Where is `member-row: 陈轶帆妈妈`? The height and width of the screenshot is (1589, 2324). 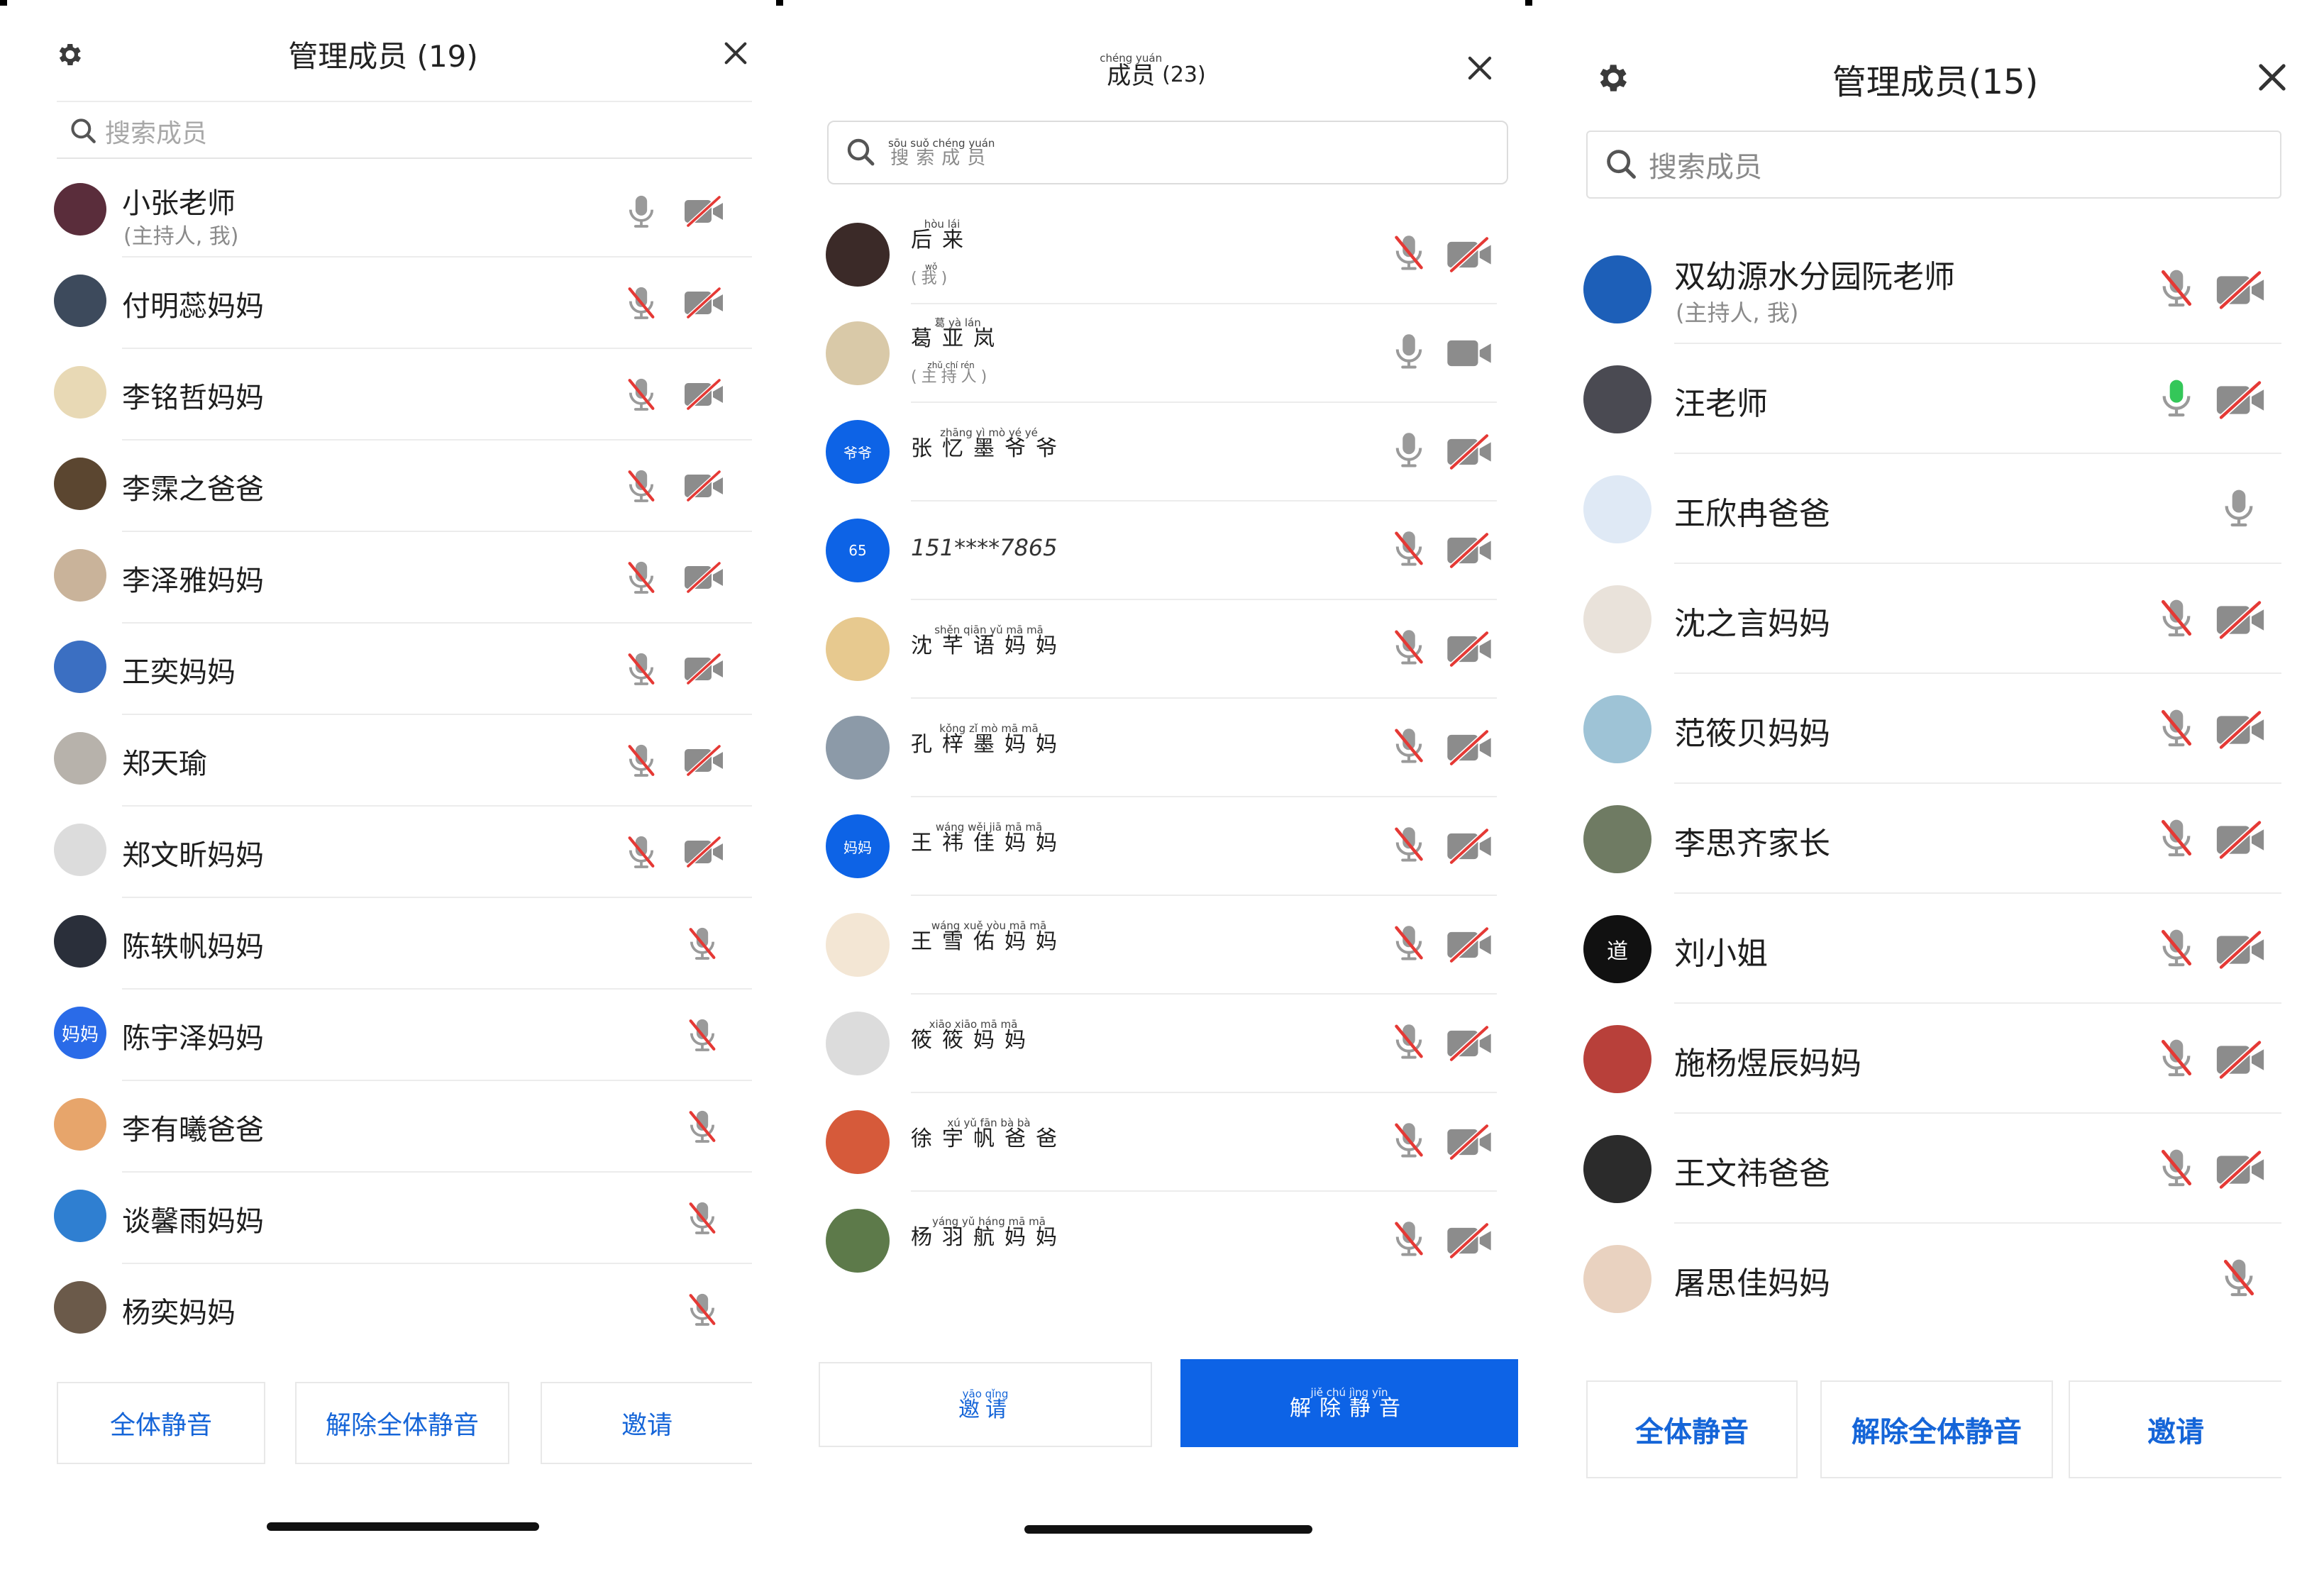
member-row: 陈轶帆妈妈 is located at coordinates (383, 944).